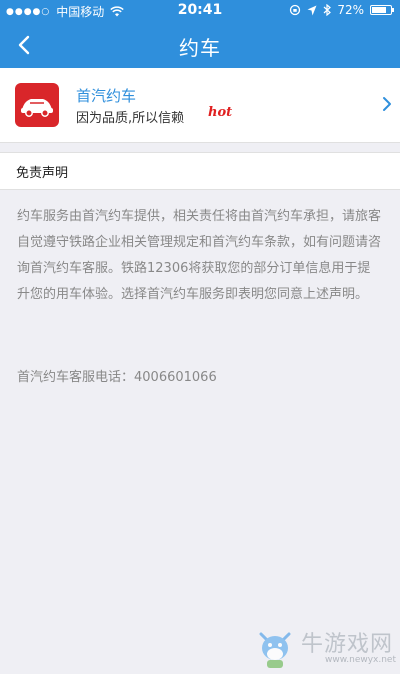 The width and height of the screenshot is (400, 674). I want to click on disclaimer-header: 免责声明, so click(200, 171).